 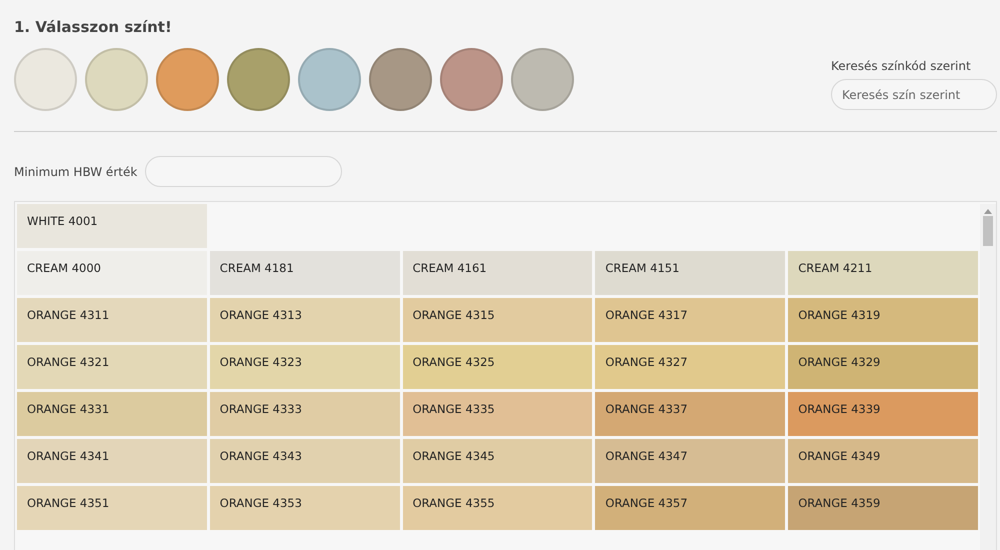 What do you see at coordinates (690, 414) in the screenshot?
I see `color-tile: ORANGE 4337` at bounding box center [690, 414].